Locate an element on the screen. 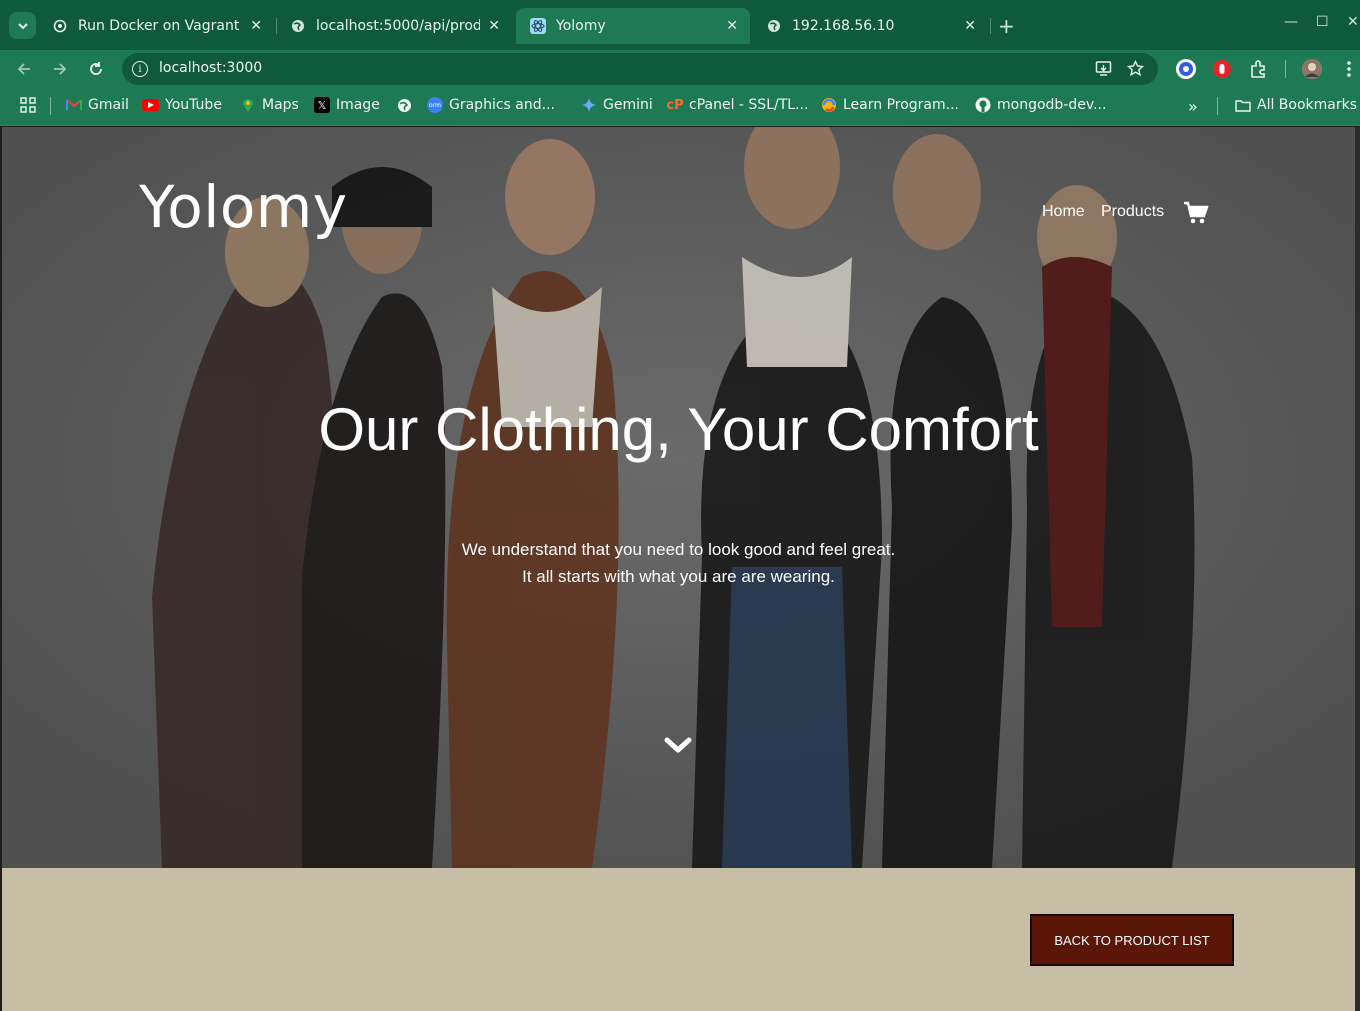  bookmark-label: Gemini is located at coordinates (628, 105).